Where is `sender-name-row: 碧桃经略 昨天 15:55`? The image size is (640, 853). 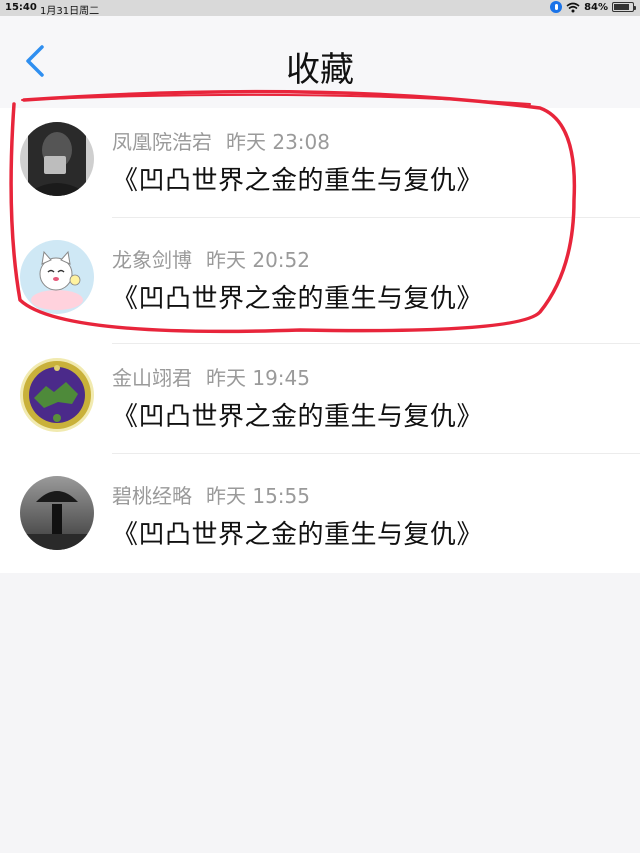
sender-name-row: 碧桃经略 昨天 15:55 is located at coordinates (211, 494).